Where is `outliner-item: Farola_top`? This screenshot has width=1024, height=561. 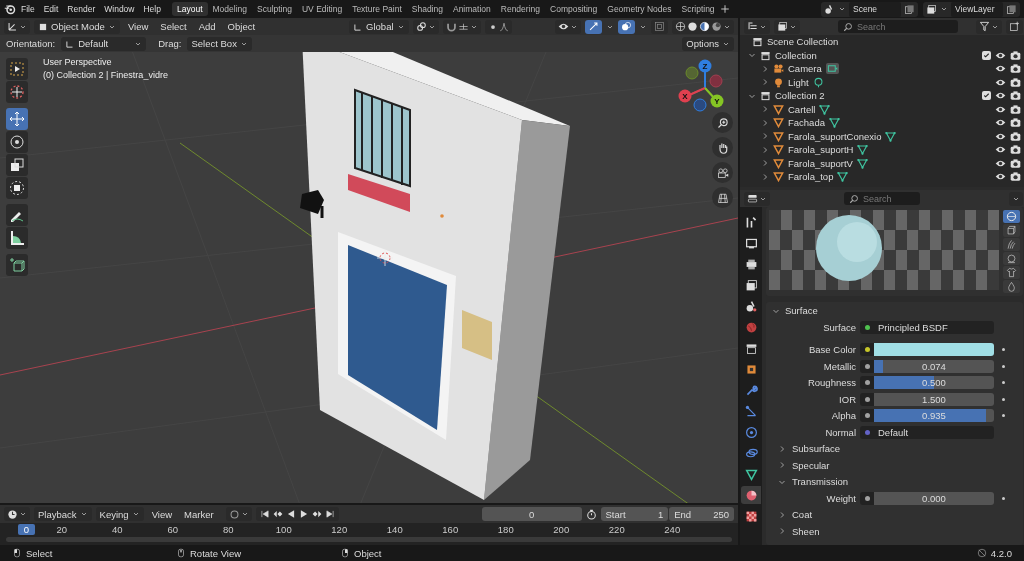 outliner-item: Farola_top is located at coordinates (811, 177).